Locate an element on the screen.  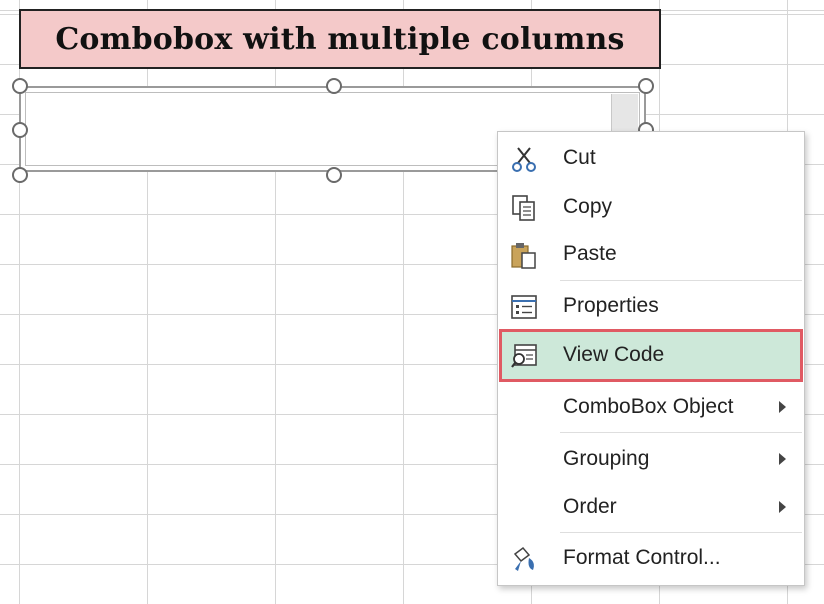
menu-item-label: Copy is located at coordinates (588, 206).